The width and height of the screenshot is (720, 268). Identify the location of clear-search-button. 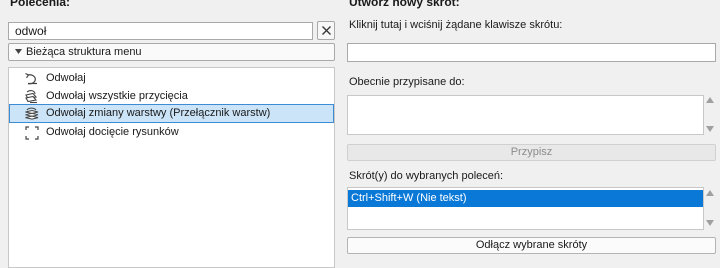
(326, 30).